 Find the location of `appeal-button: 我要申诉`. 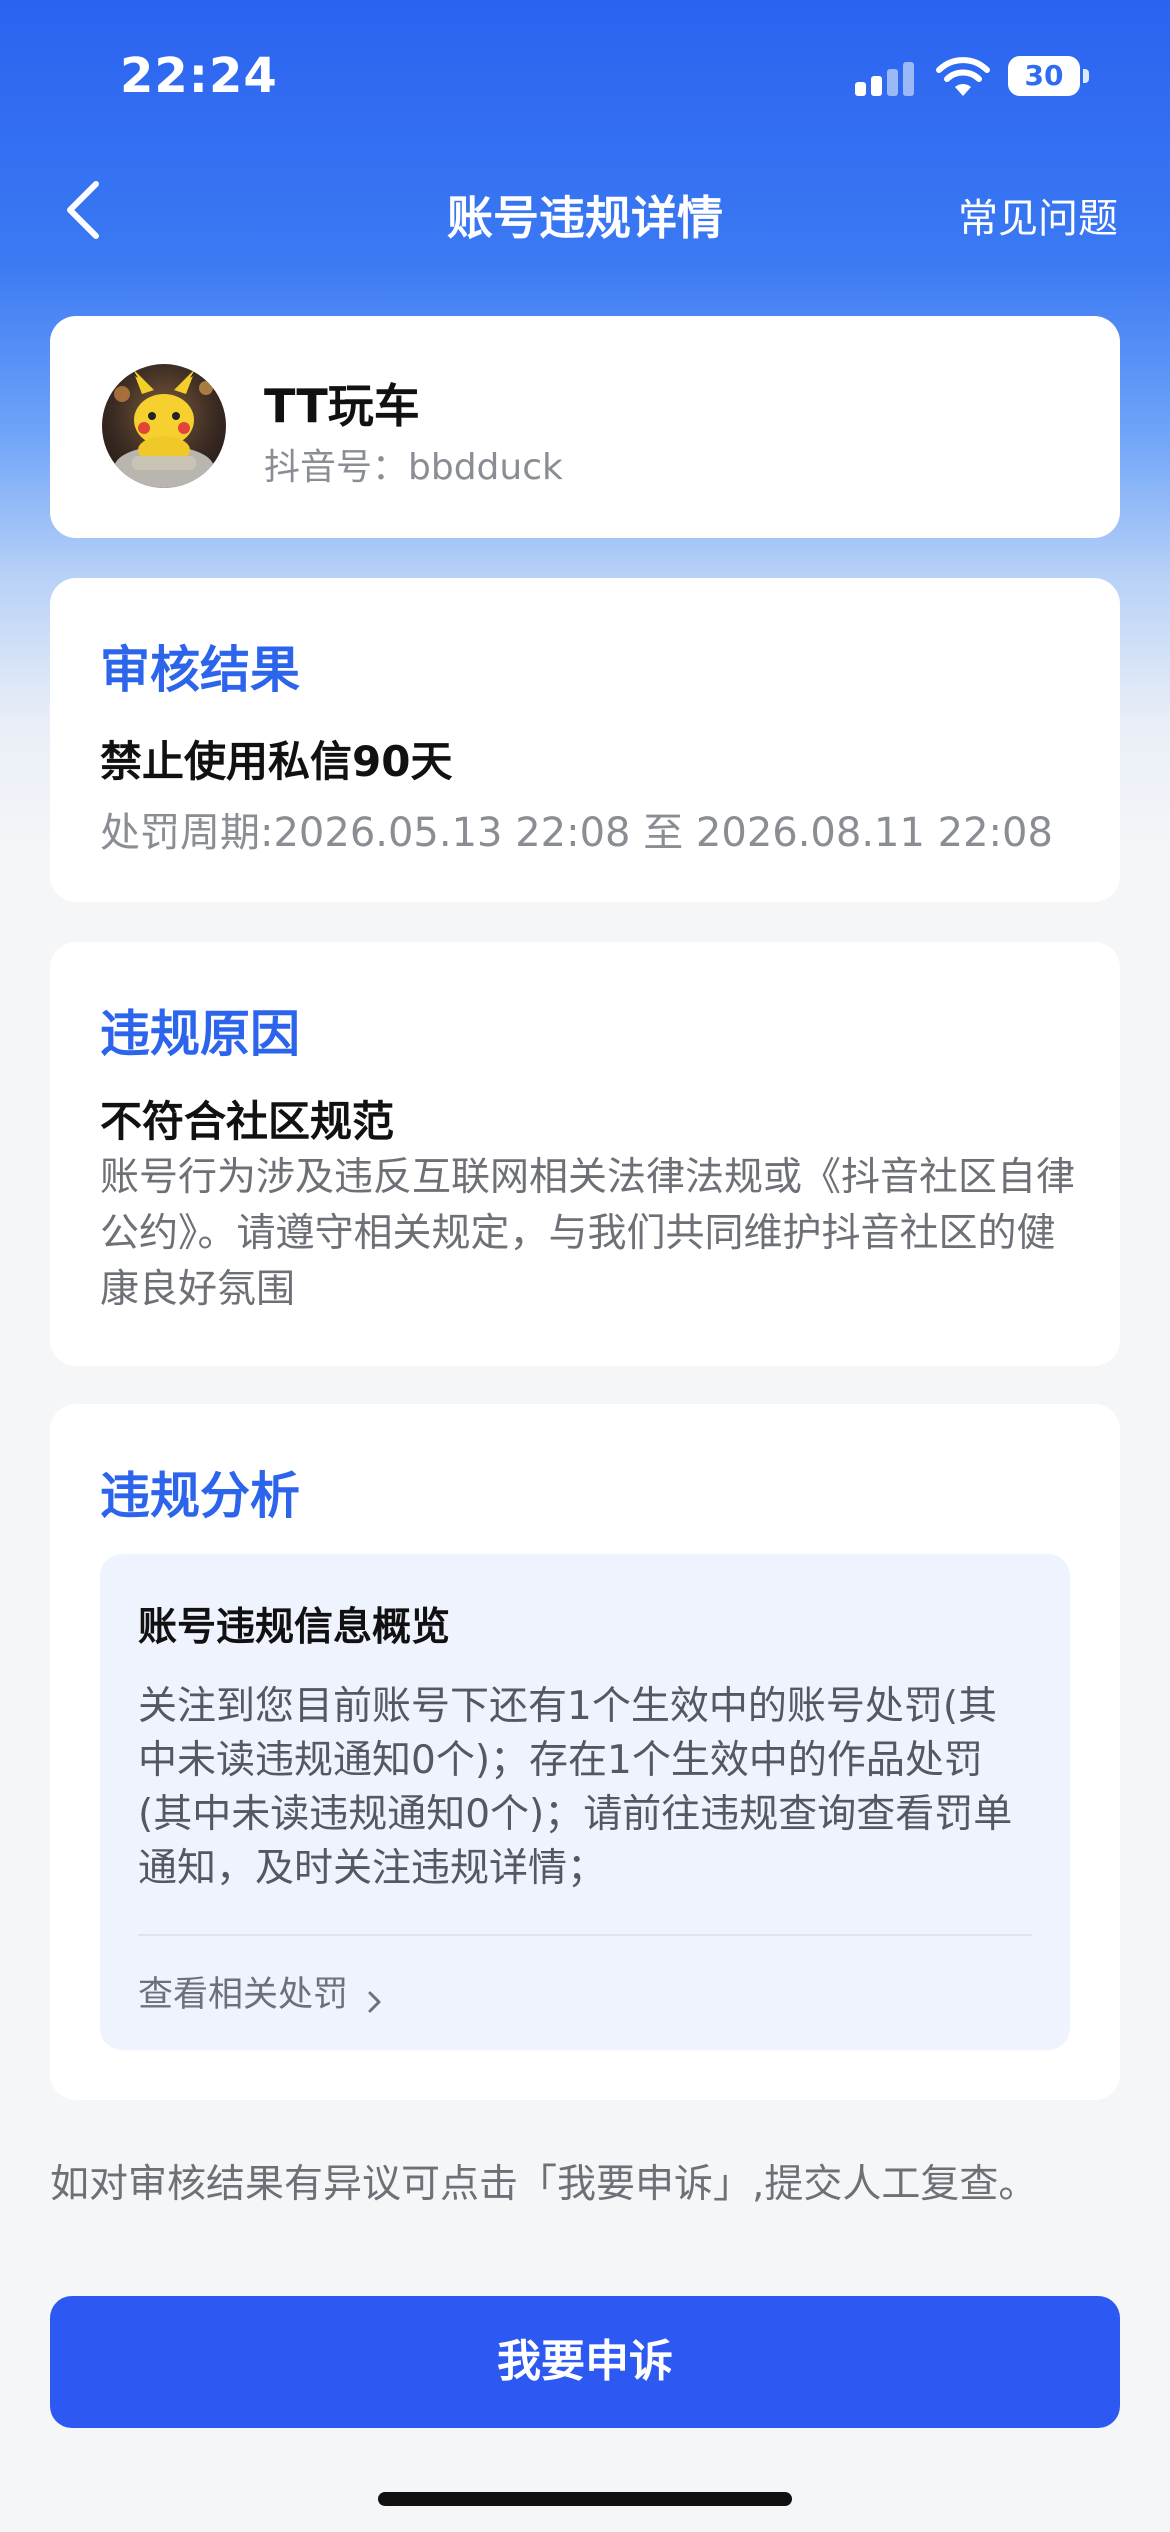

appeal-button: 我要申诉 is located at coordinates (585, 2362).